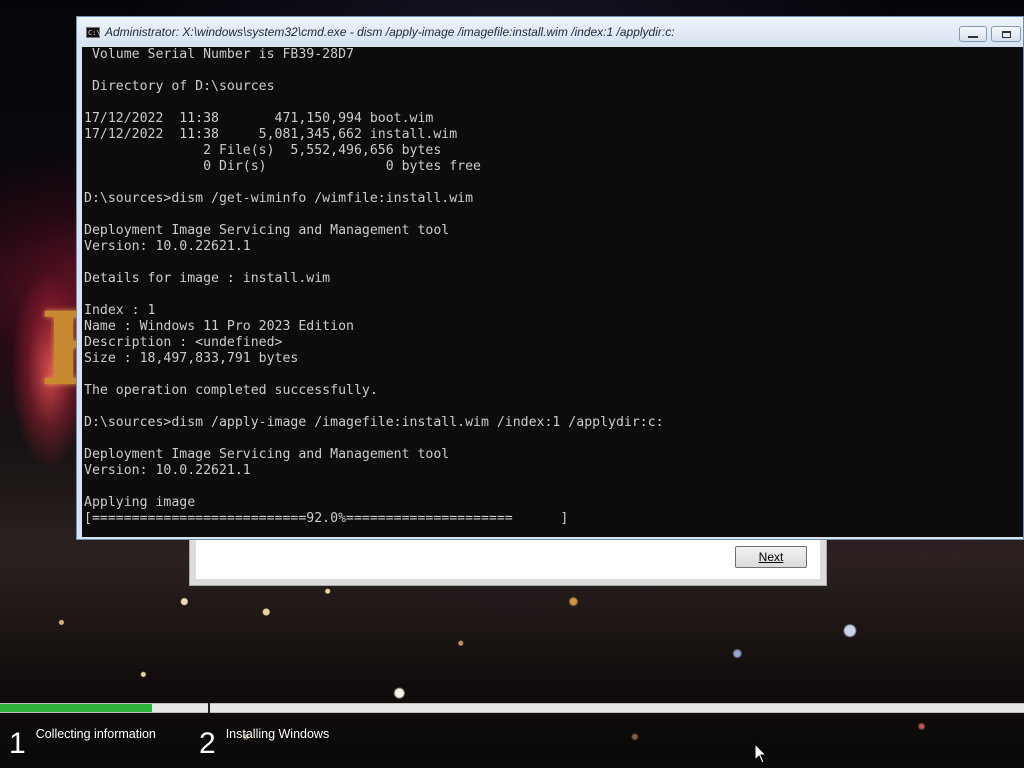  I want to click on setup-progress-fill, so click(76, 708).